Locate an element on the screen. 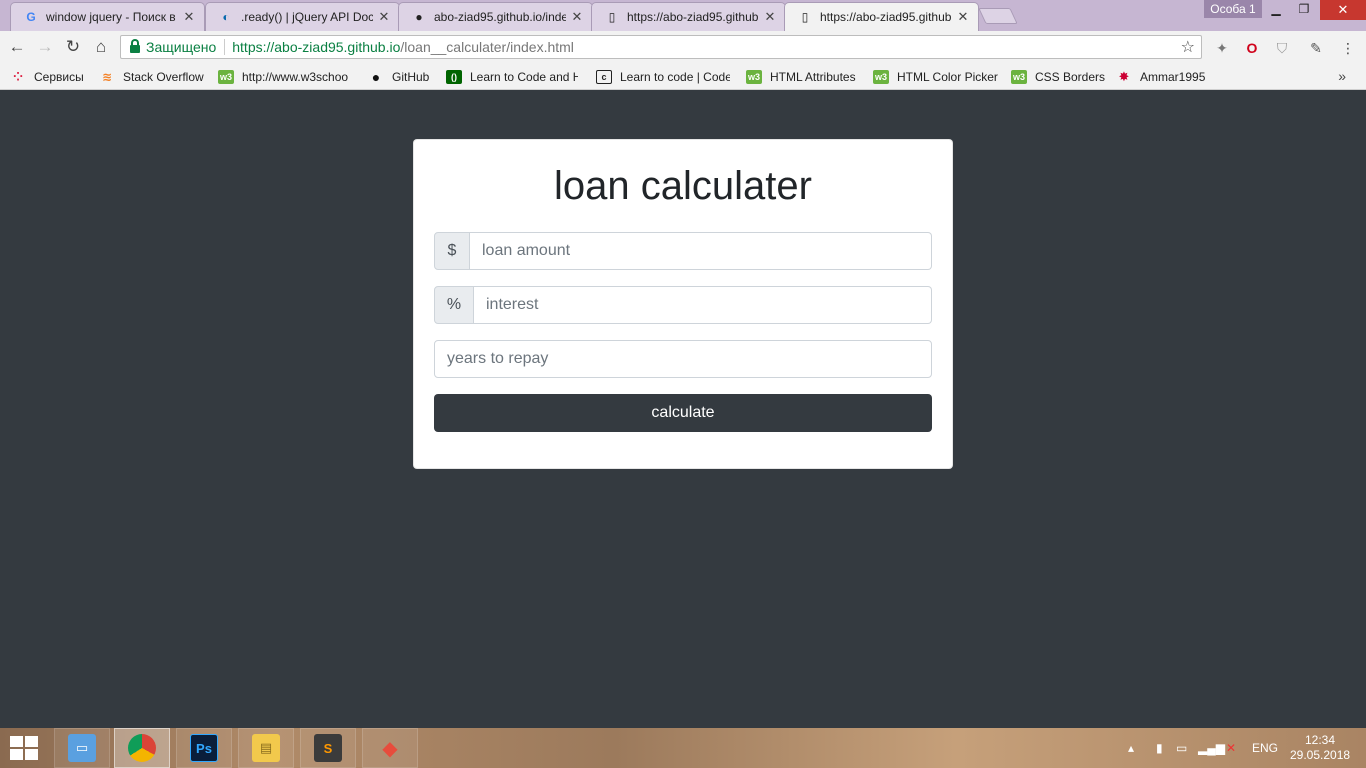 The width and height of the screenshot is (1366, 768). git-client-icon: ◆ is located at coordinates (390, 748).